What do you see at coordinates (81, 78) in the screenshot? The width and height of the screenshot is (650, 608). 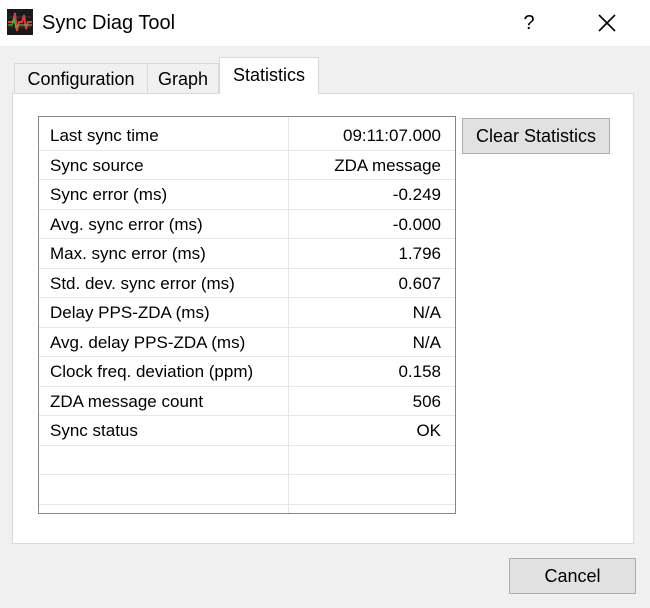 I see `tab-configuration: Configuration` at bounding box center [81, 78].